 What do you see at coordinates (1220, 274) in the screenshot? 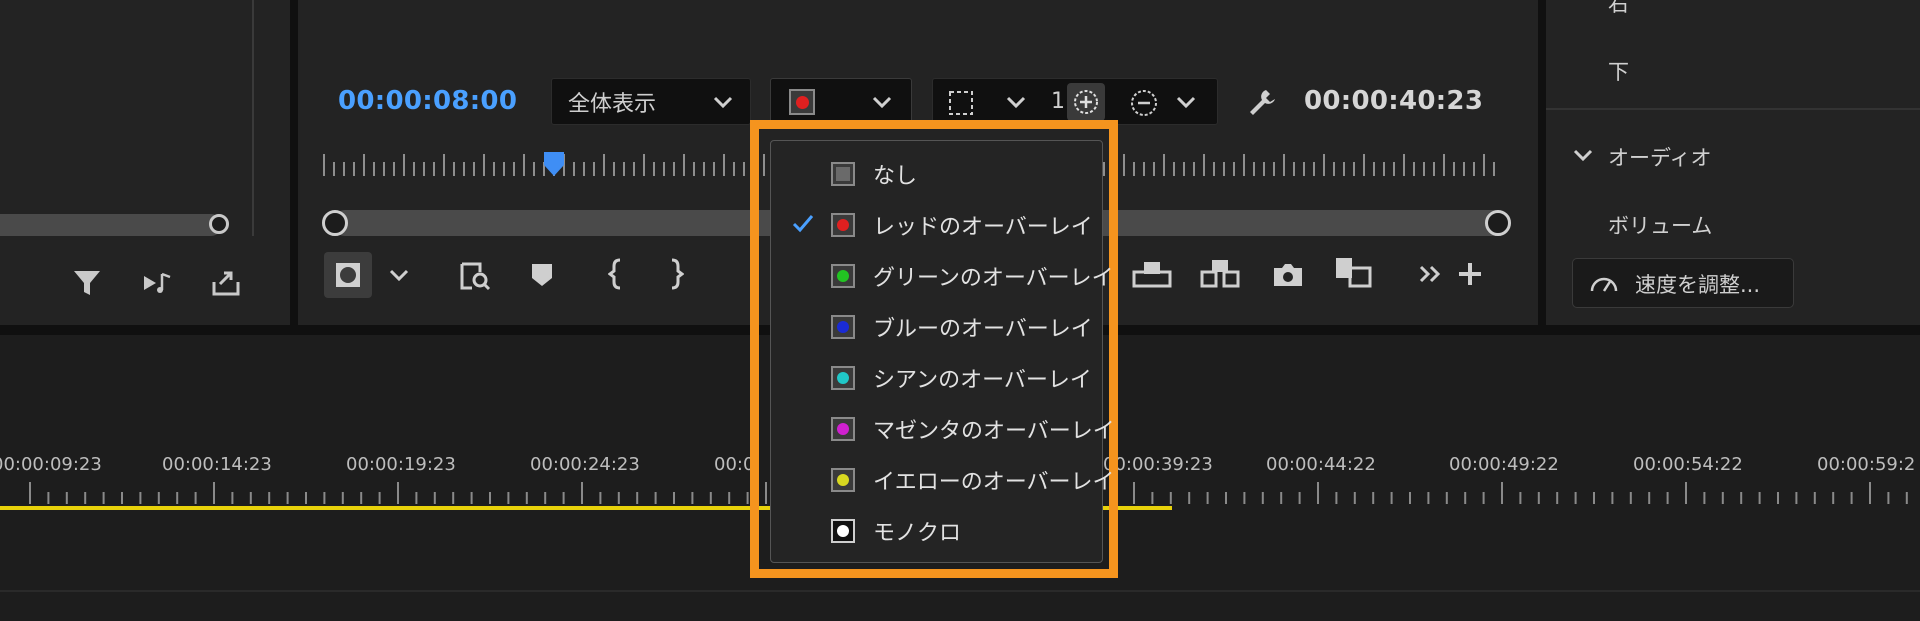
I see `extract-icon` at bounding box center [1220, 274].